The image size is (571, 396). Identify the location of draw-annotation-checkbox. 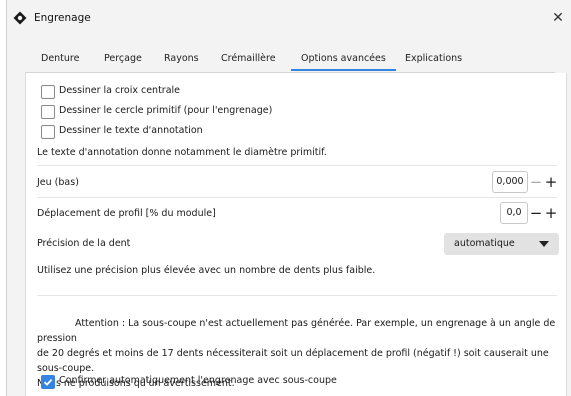
(48, 132).